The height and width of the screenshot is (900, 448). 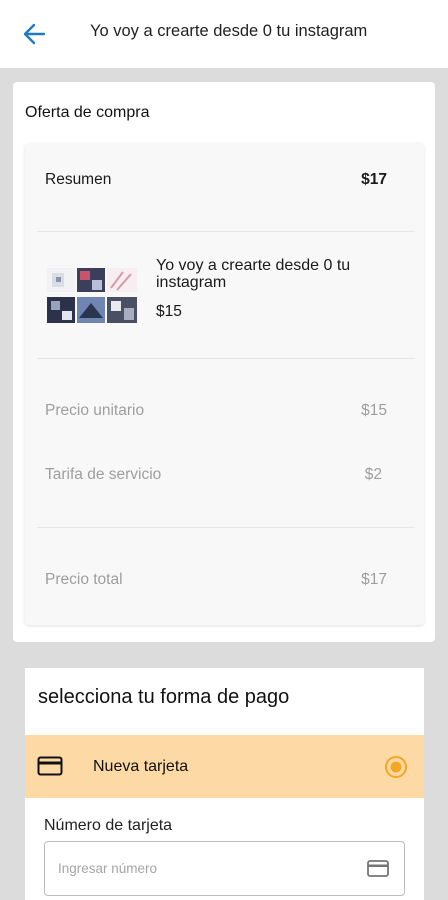 What do you see at coordinates (78, 179) in the screenshot?
I see `summary-label: Resumen` at bounding box center [78, 179].